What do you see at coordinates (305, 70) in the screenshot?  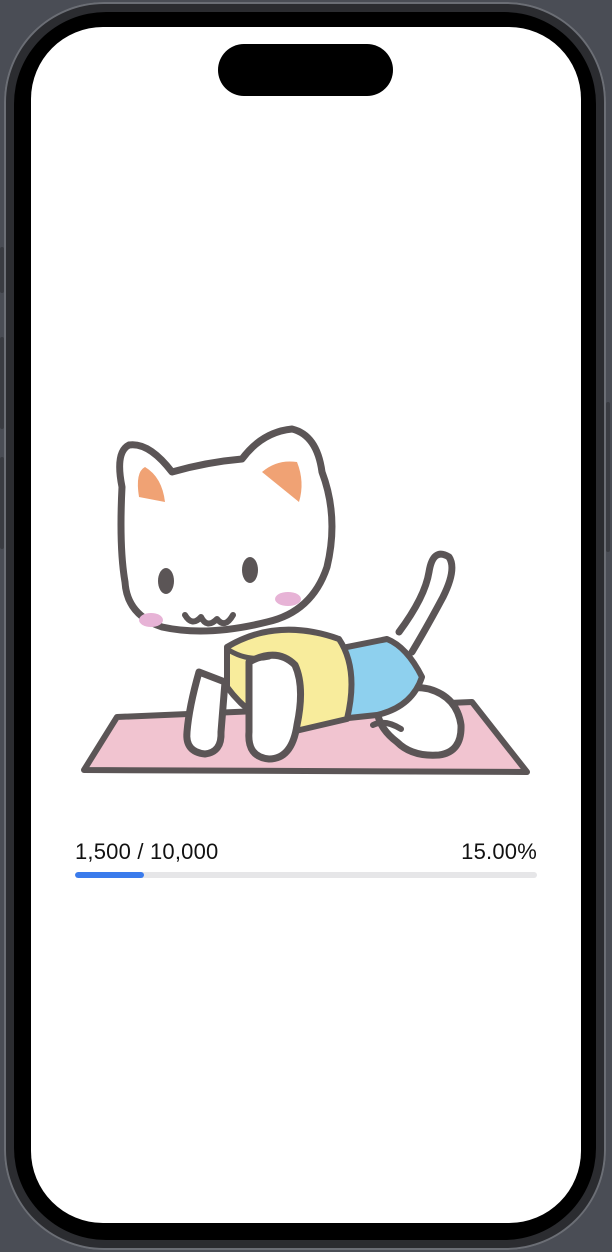 I see `dynamic-island` at bounding box center [305, 70].